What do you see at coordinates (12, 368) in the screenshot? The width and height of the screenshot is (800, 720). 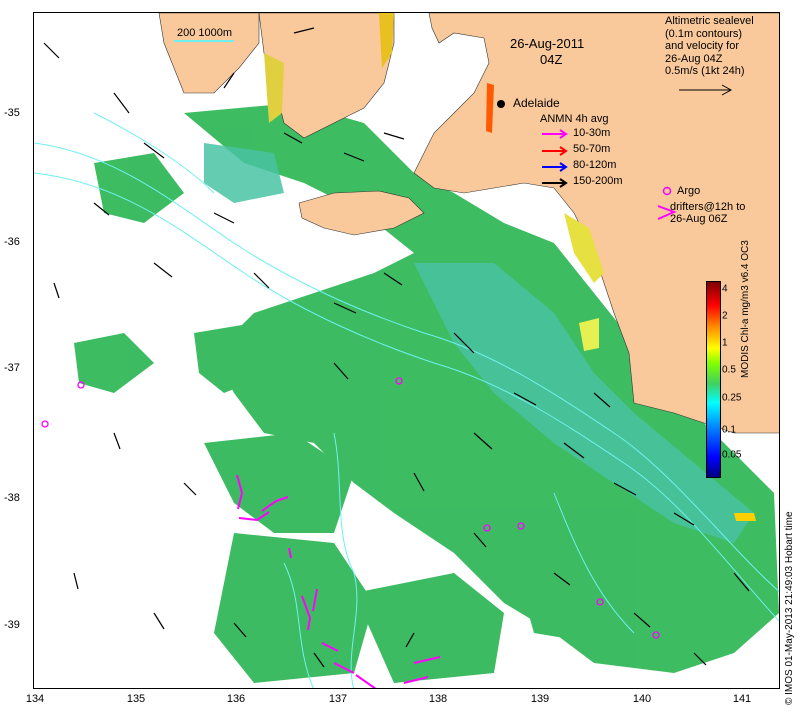 I see `latitude-label: -37` at bounding box center [12, 368].